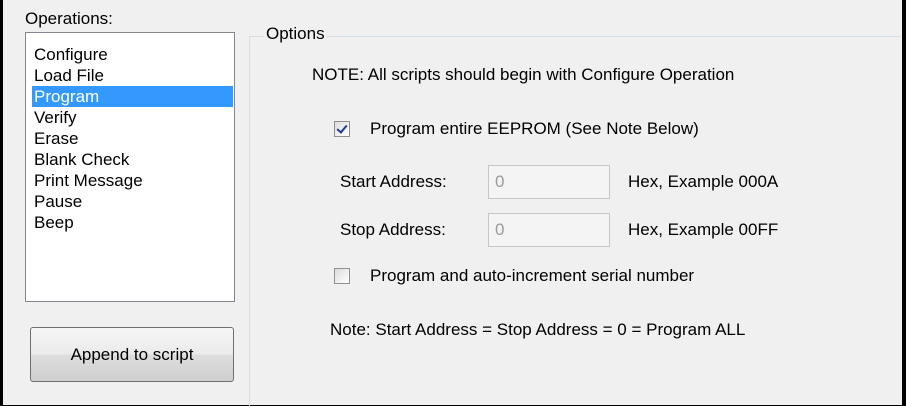  I want to click on stop-address-label: Stop Address:, so click(393, 229).